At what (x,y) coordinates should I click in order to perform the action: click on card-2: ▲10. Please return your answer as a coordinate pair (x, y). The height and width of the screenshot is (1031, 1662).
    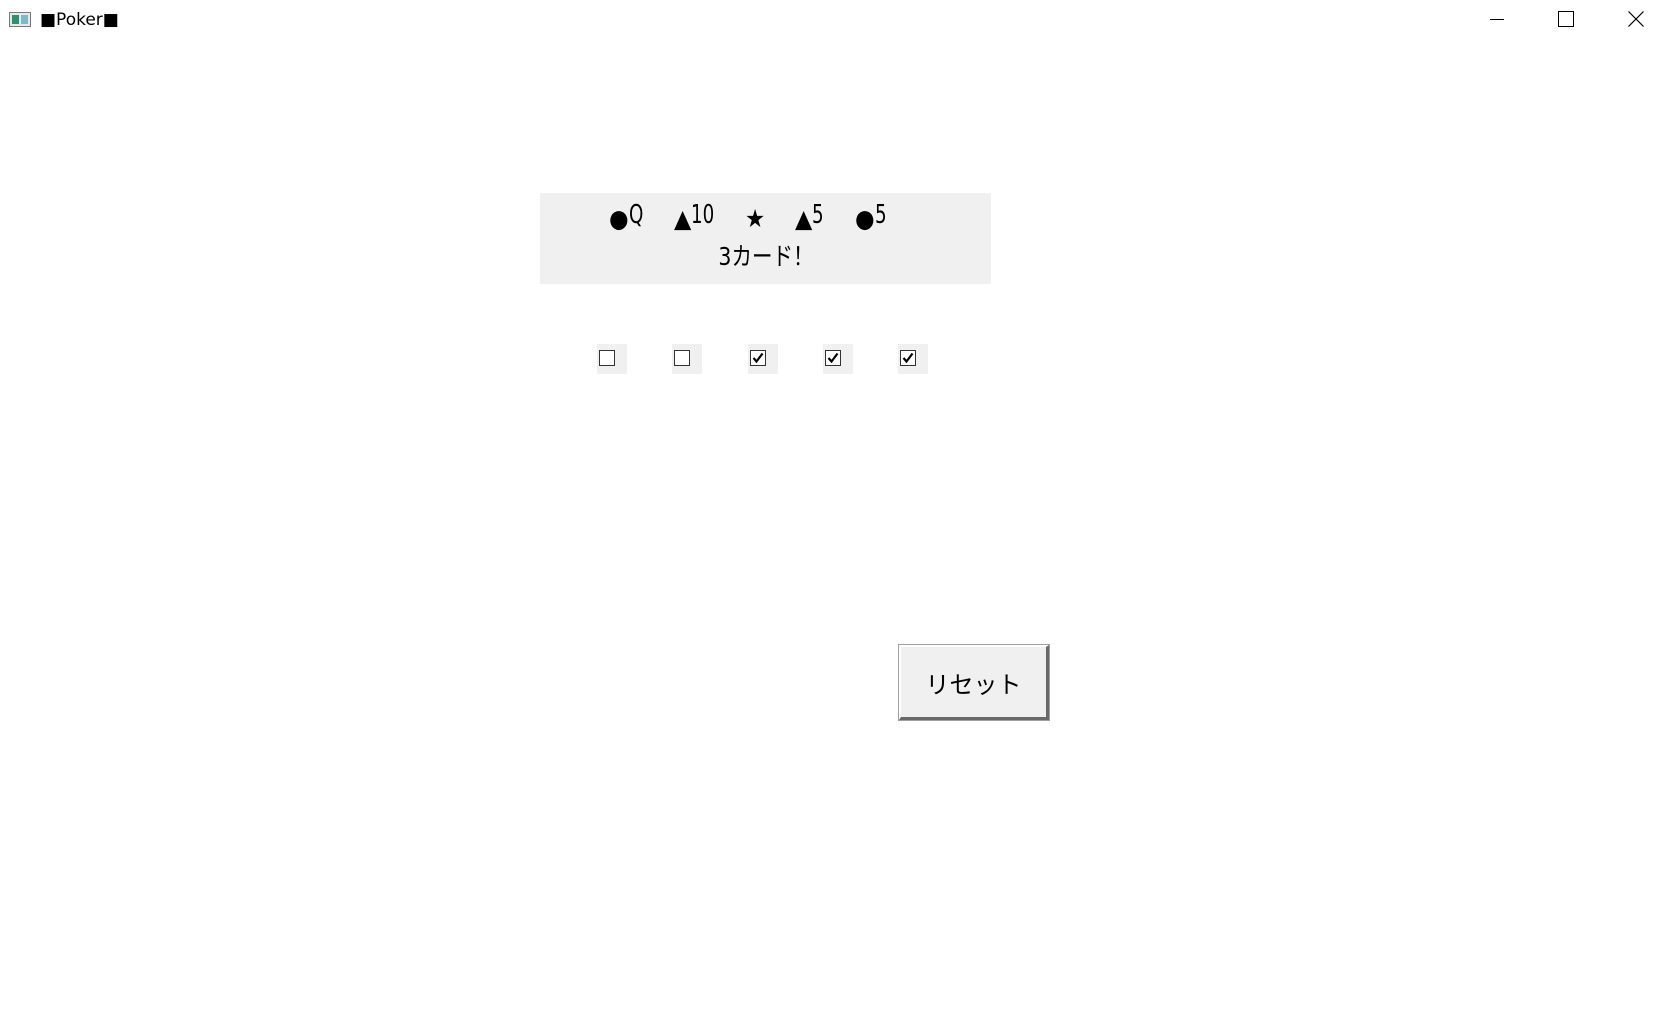
    Looking at the image, I should click on (697, 216).